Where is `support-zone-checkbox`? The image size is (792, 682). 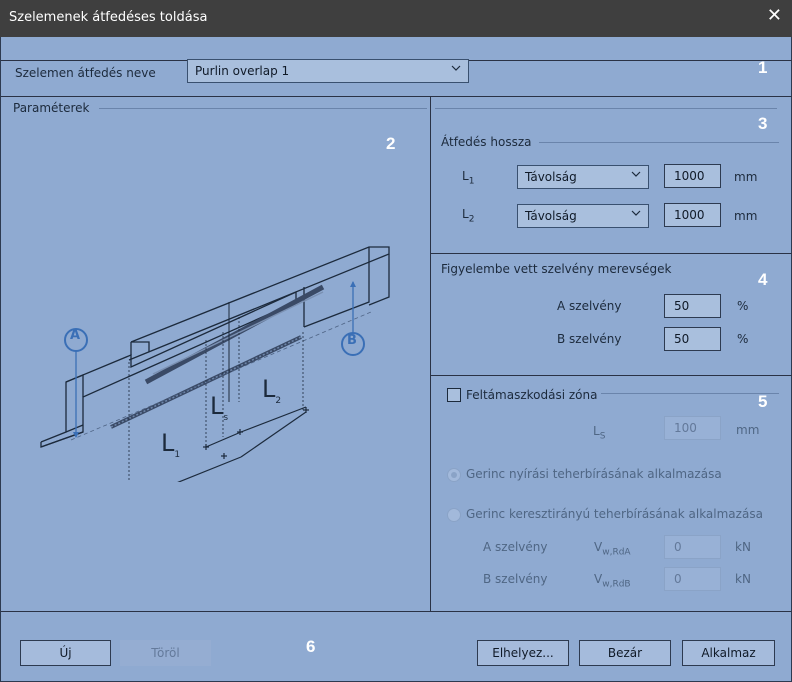
support-zone-checkbox is located at coordinates (454, 395).